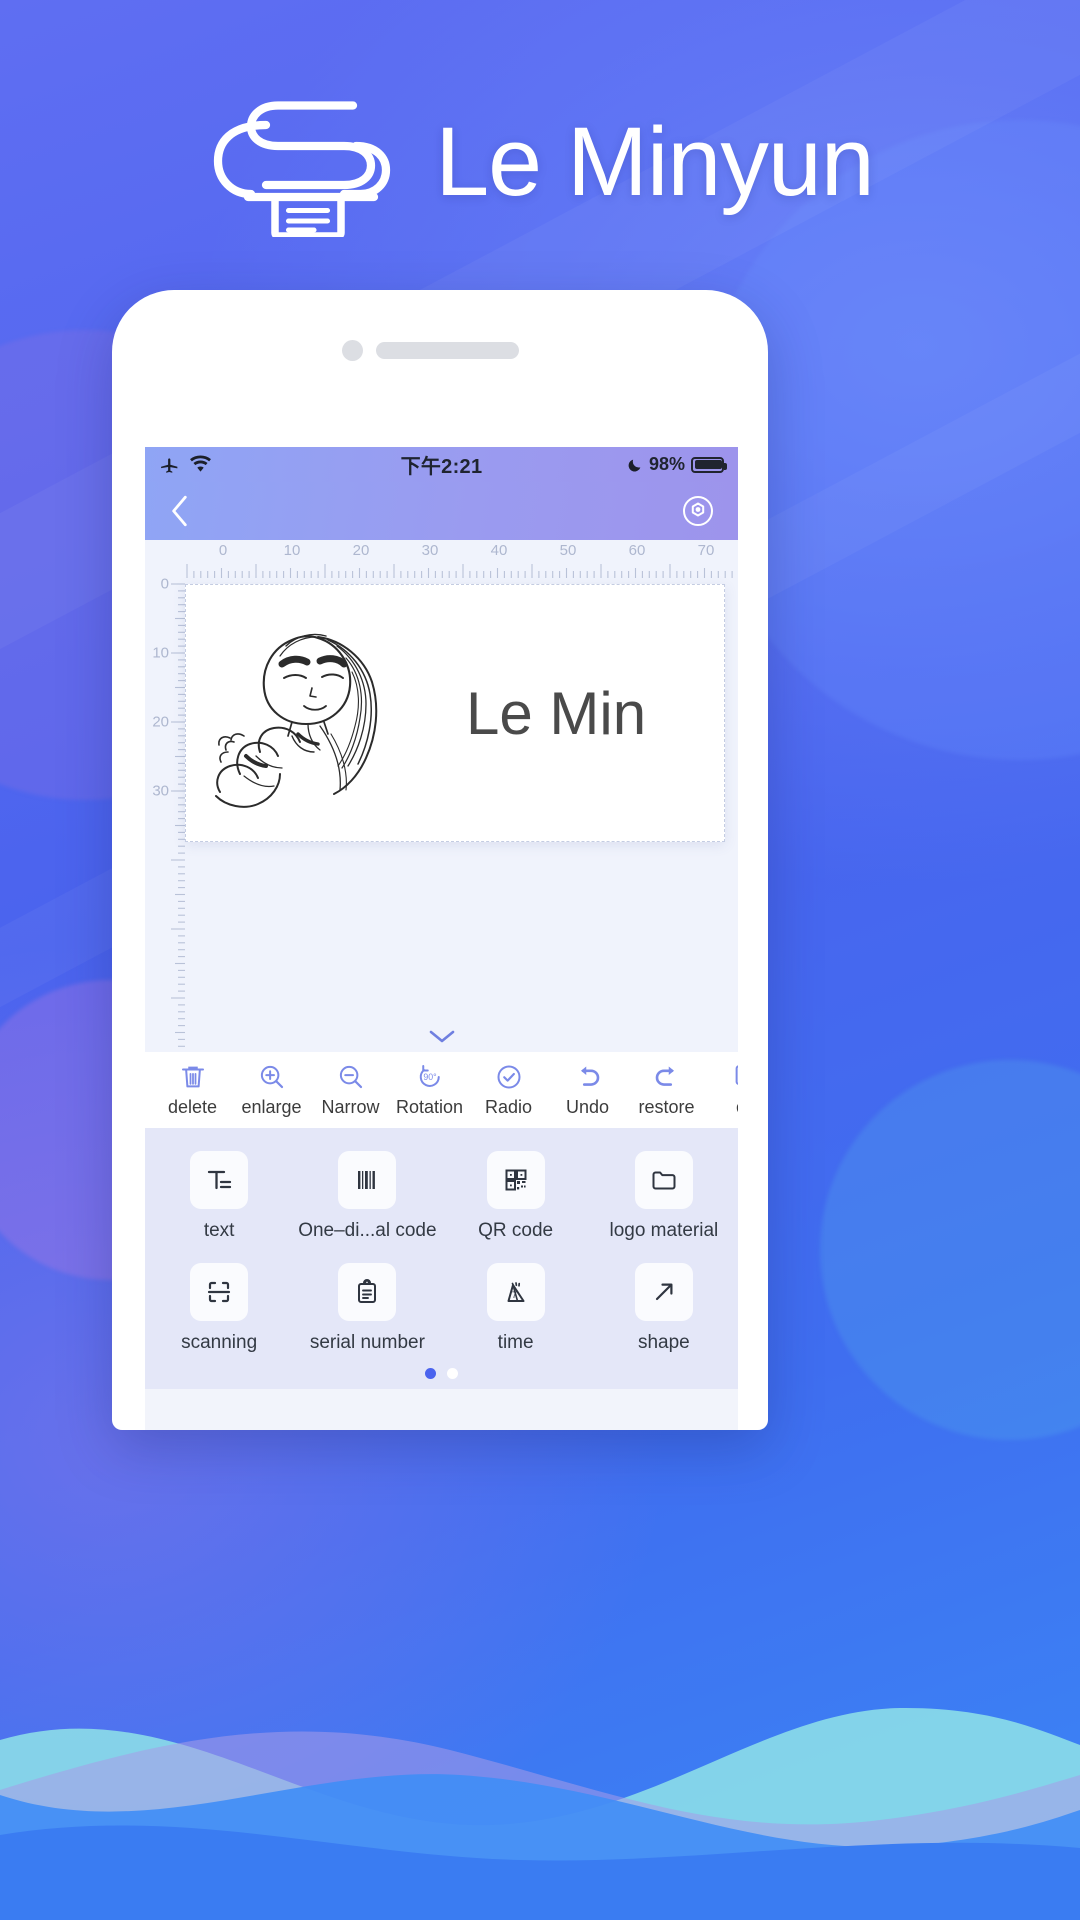  What do you see at coordinates (737, 1107) in the screenshot?
I see `toolbar-item-label: co` at bounding box center [737, 1107].